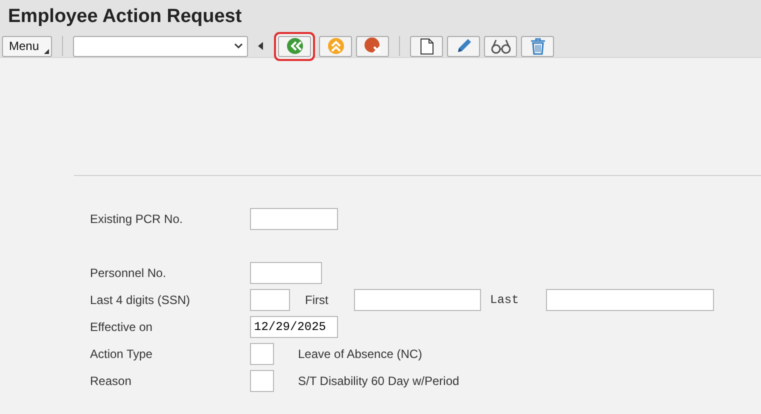 The width and height of the screenshot is (761, 414). Describe the element at coordinates (373, 46) in the screenshot. I see `cancel-icon` at that location.